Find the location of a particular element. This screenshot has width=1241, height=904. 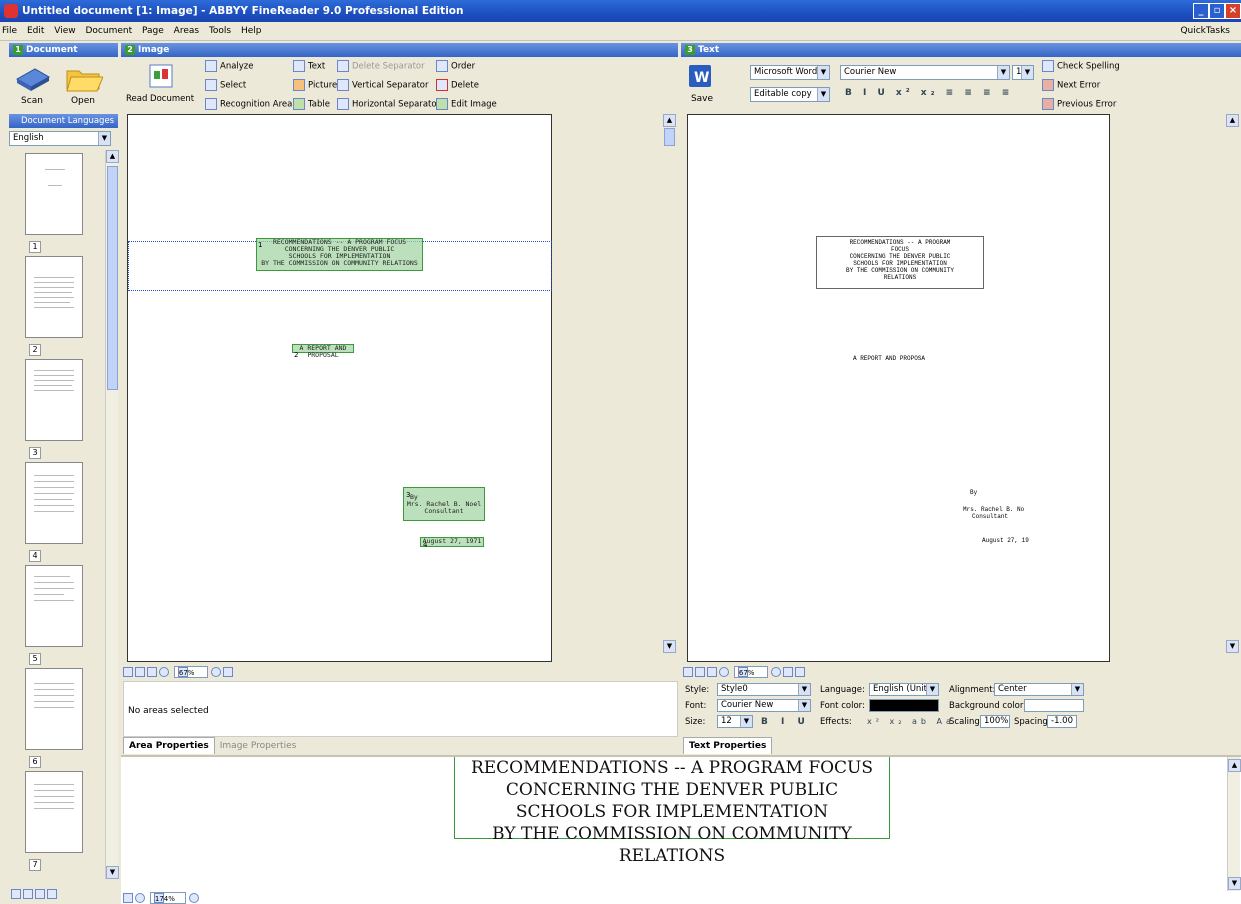

ocr-consultant-line: Consultant is located at coordinates (990, 516).